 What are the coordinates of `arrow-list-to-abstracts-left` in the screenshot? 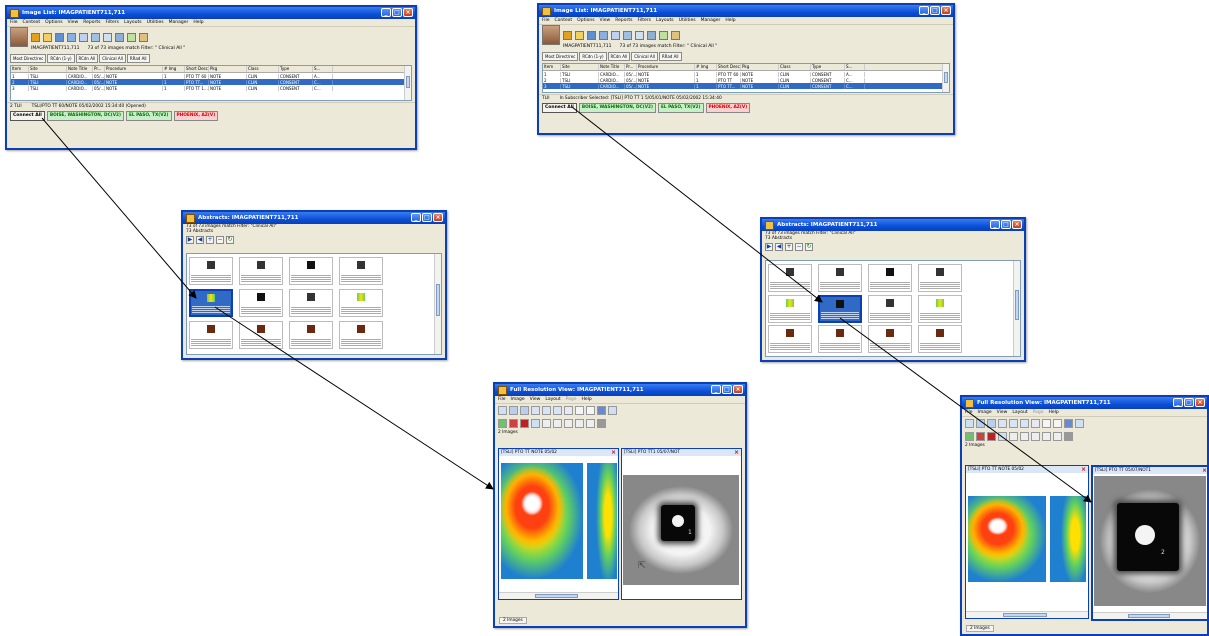 It's located at (119, 208).